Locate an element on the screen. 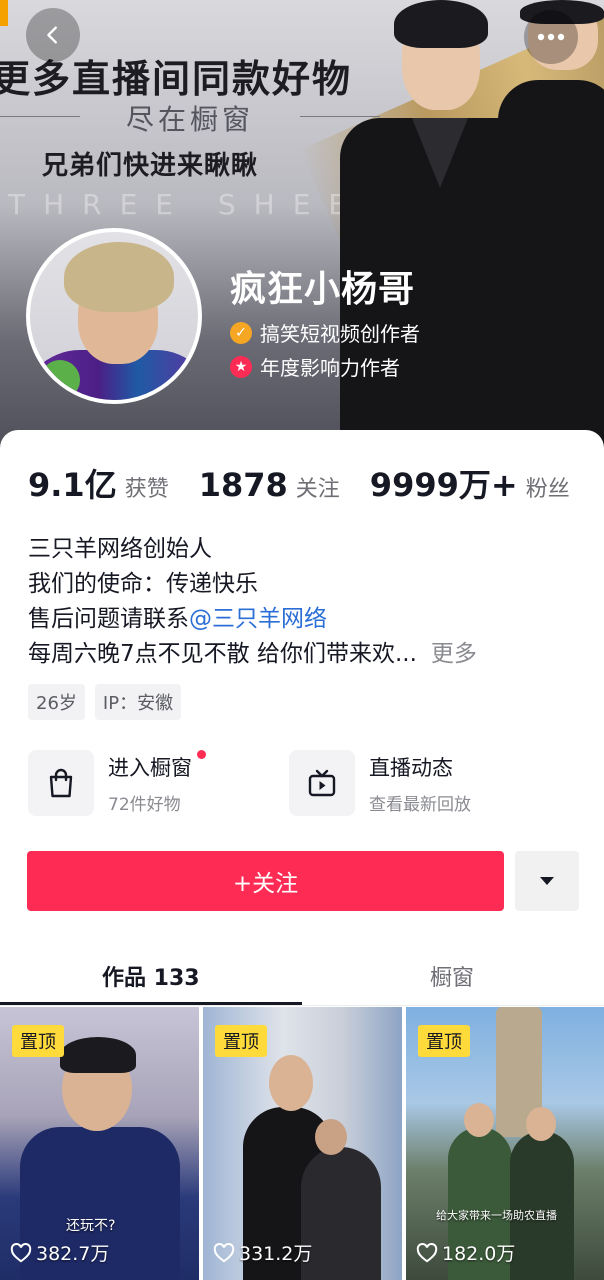 The height and width of the screenshot is (1280, 604). video-caption: 还玩不? is located at coordinates (91, 1226).